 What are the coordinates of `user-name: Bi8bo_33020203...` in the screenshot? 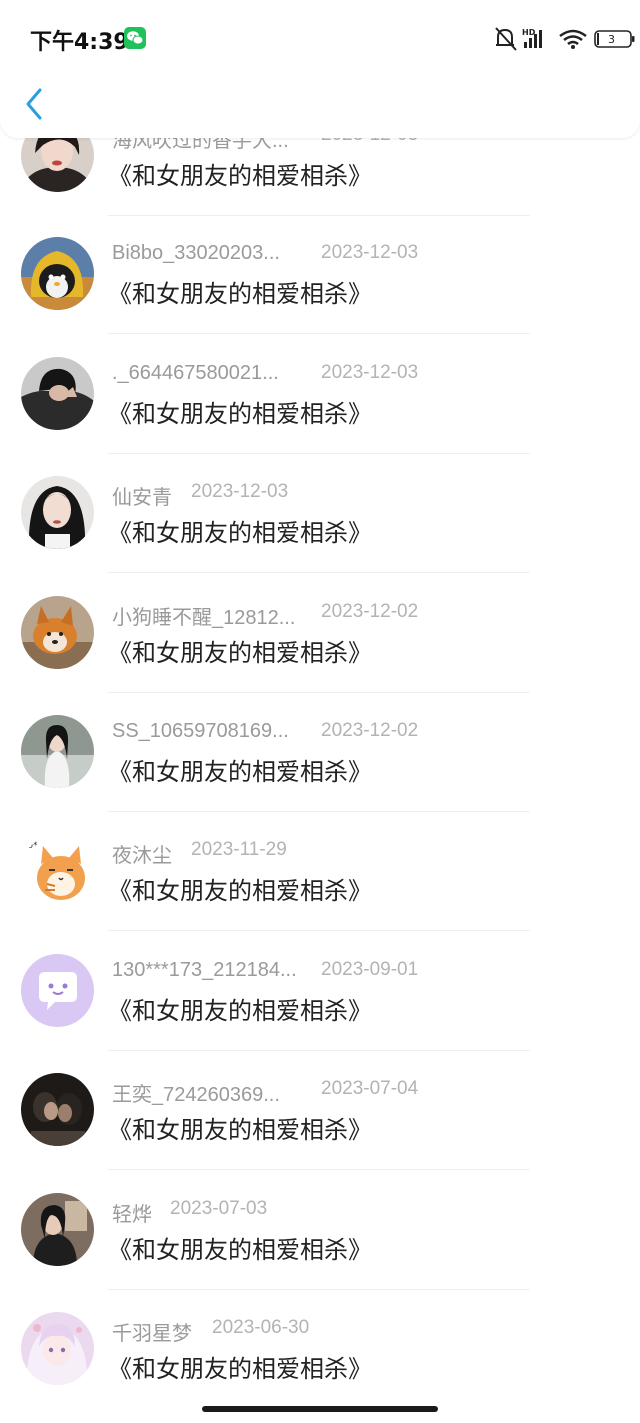 It's located at (196, 253).